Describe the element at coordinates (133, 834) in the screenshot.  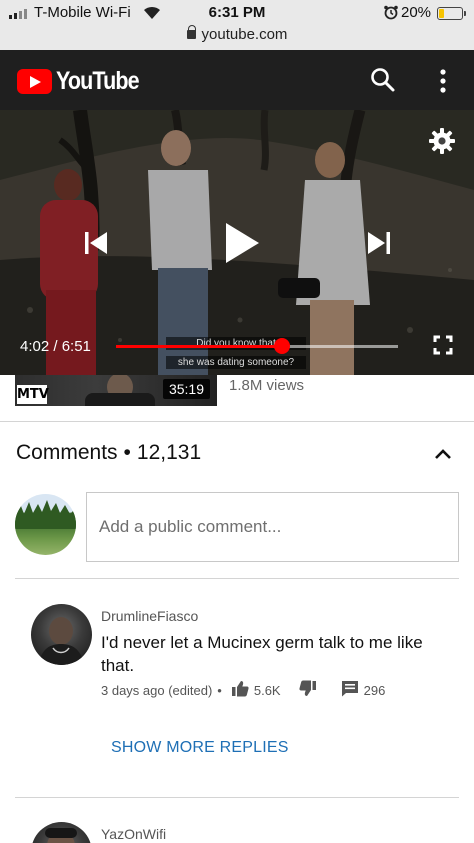
I see `comment-author: YazOnWifi` at that location.